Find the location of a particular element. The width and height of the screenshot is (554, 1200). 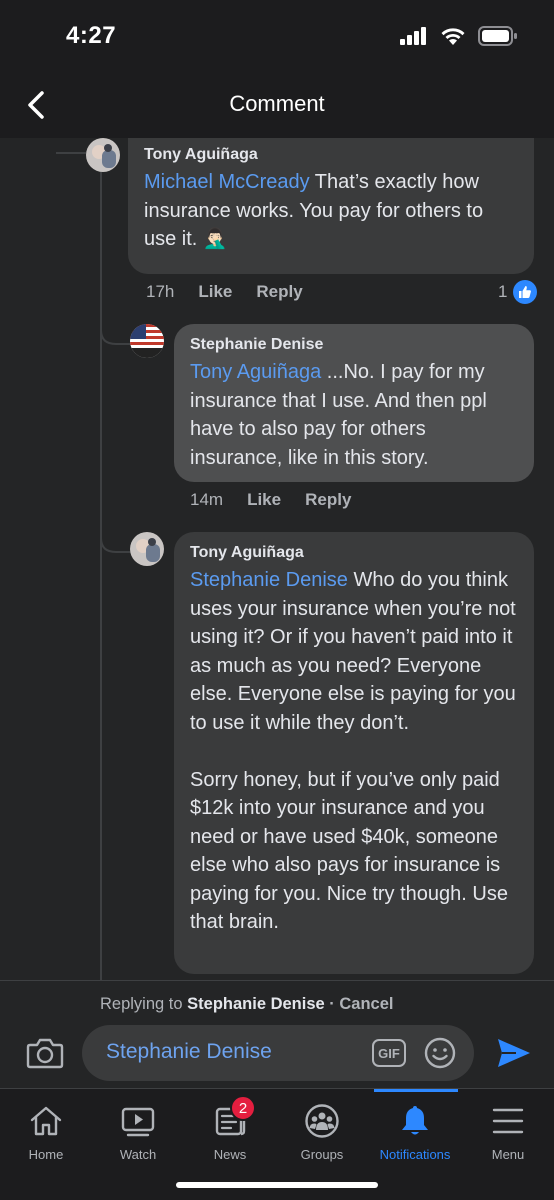

header: Comment is located at coordinates (277, 105).